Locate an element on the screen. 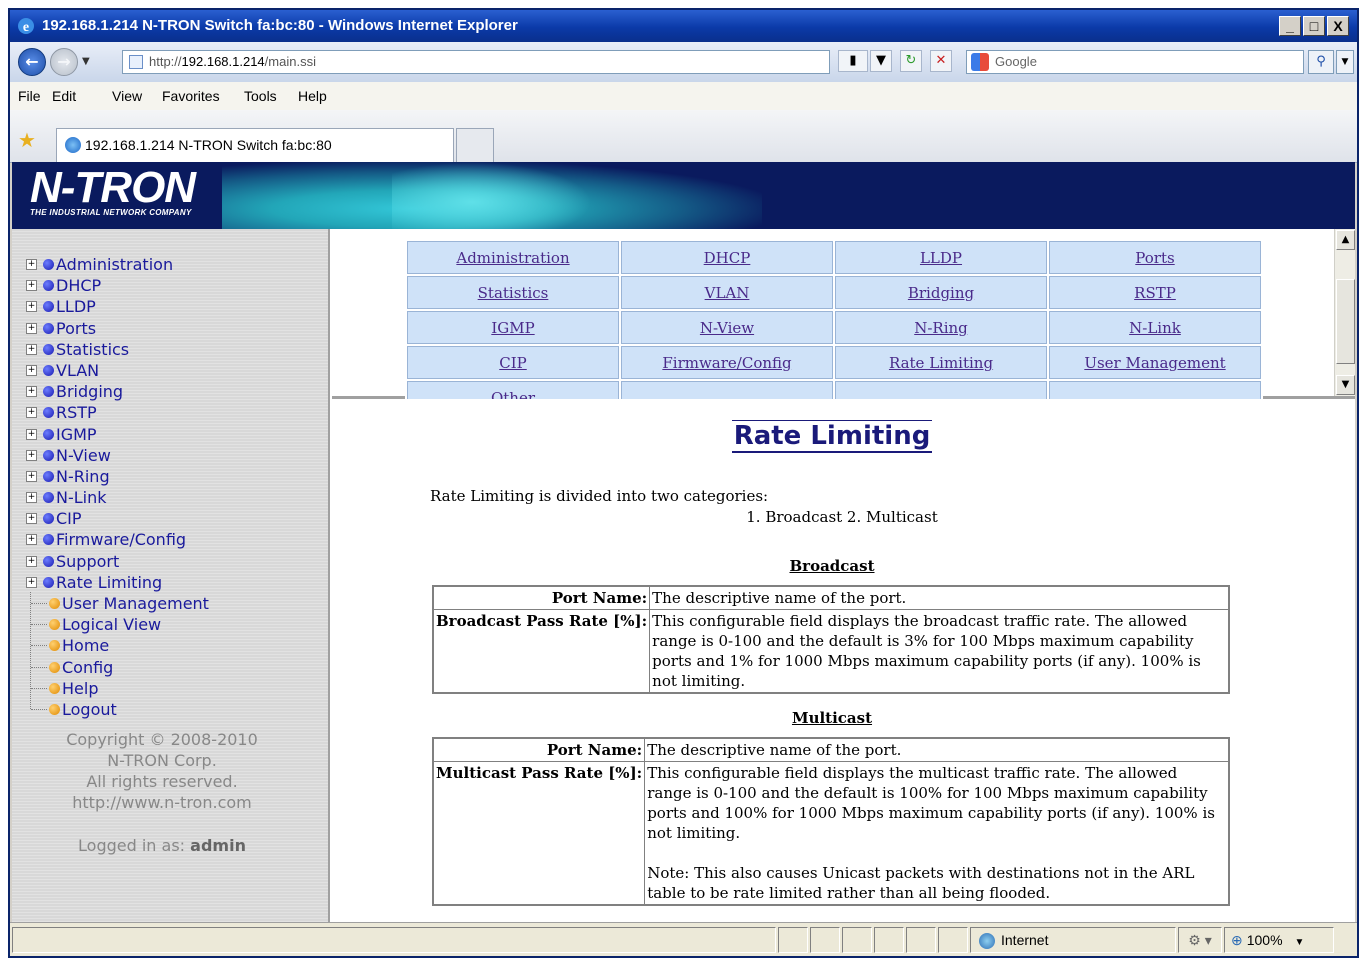 This screenshot has width=1370, height=963. close-button: X is located at coordinates (1338, 26).